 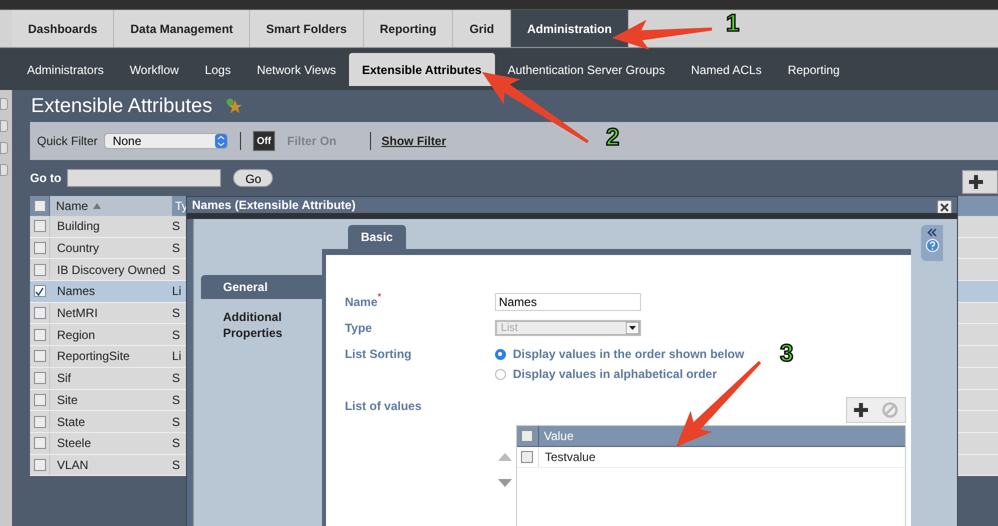 I want to click on field-label: List of values, so click(x=383, y=406).